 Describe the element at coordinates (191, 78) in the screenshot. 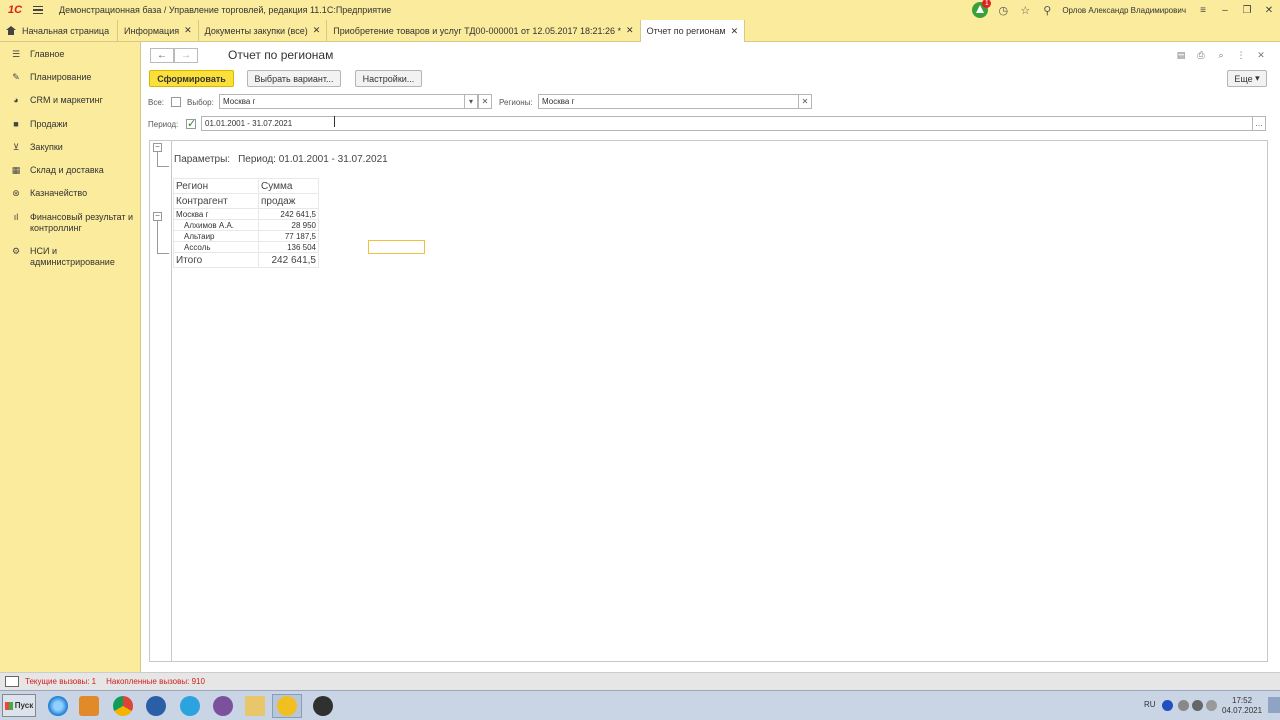

I see `generate-button: Сформировать` at that location.